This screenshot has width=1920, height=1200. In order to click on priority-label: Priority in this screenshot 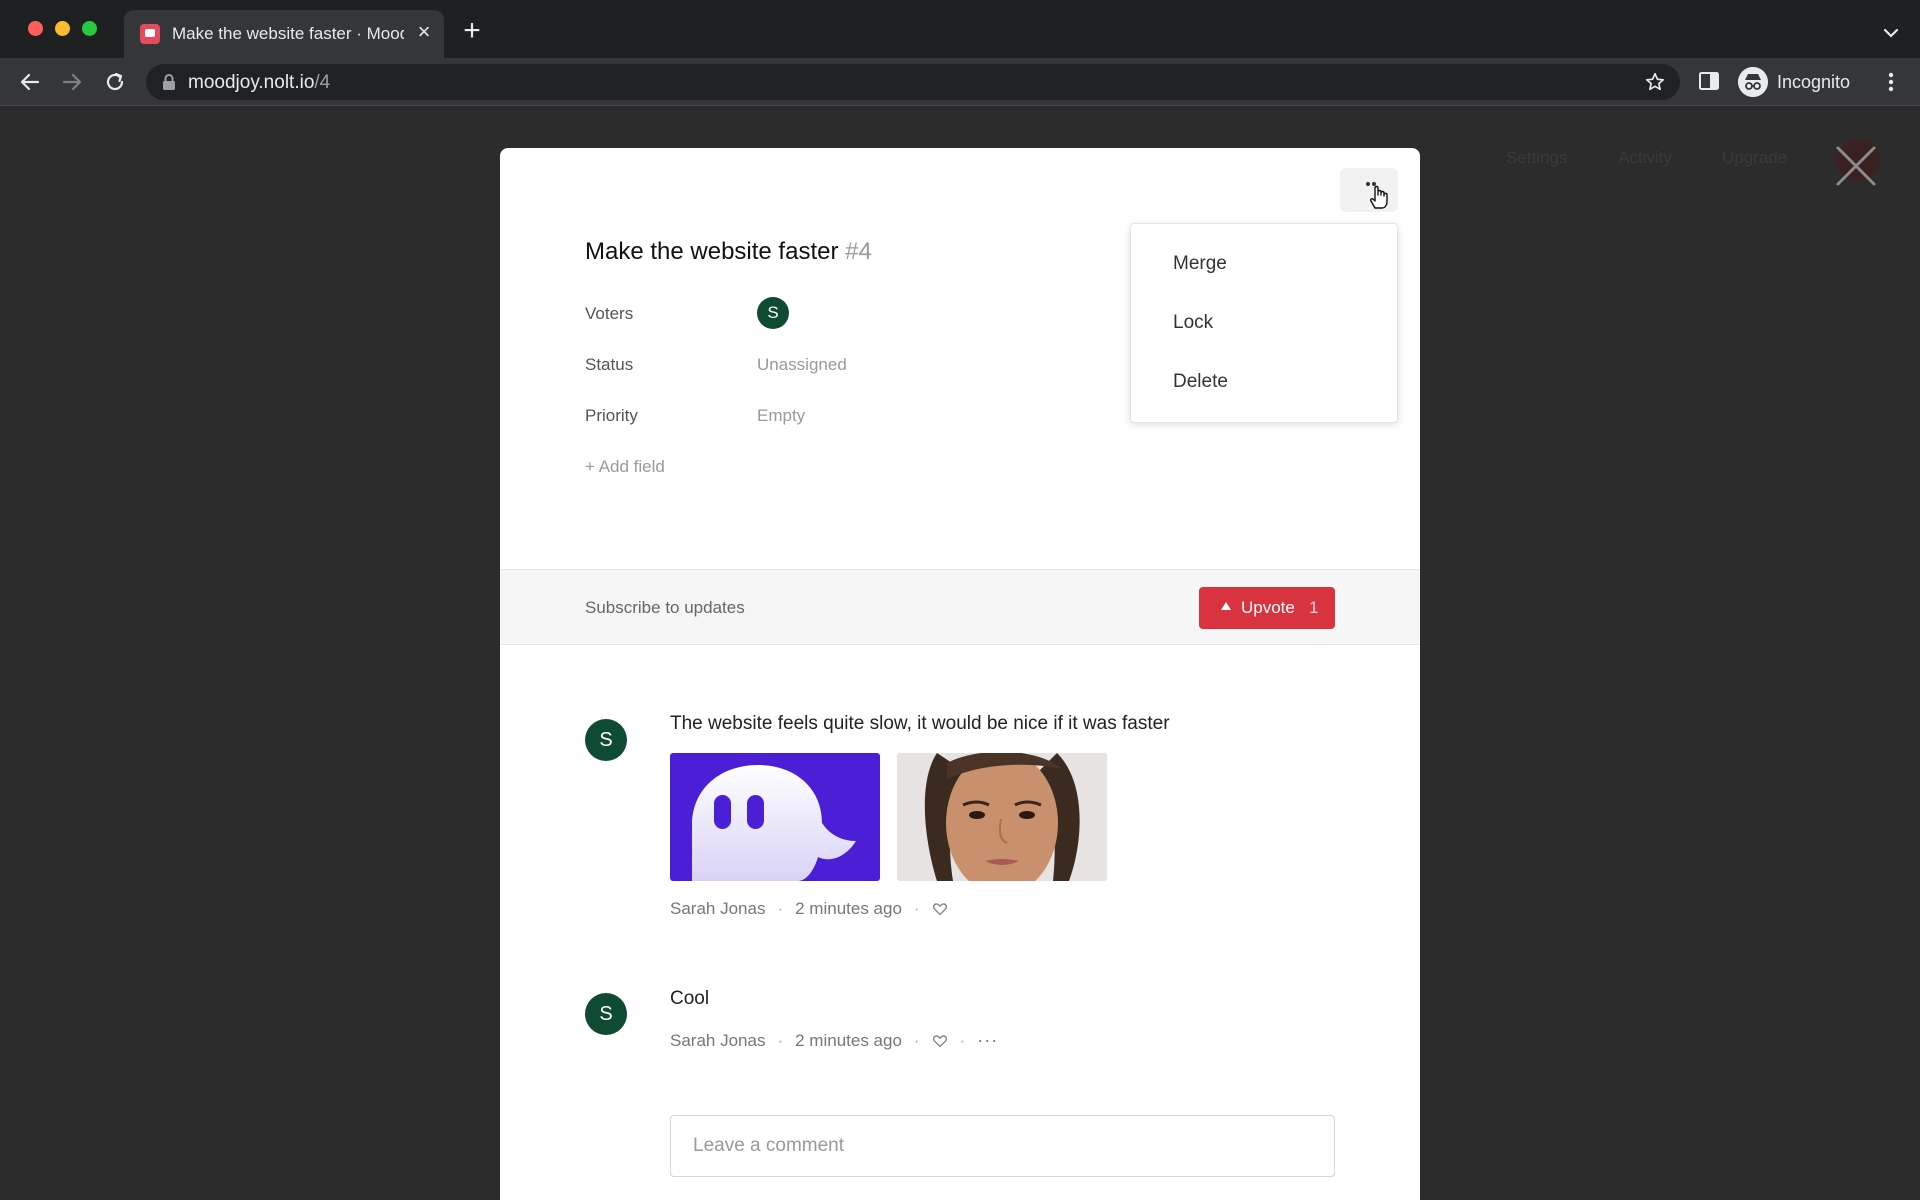, I will do `click(611, 415)`.